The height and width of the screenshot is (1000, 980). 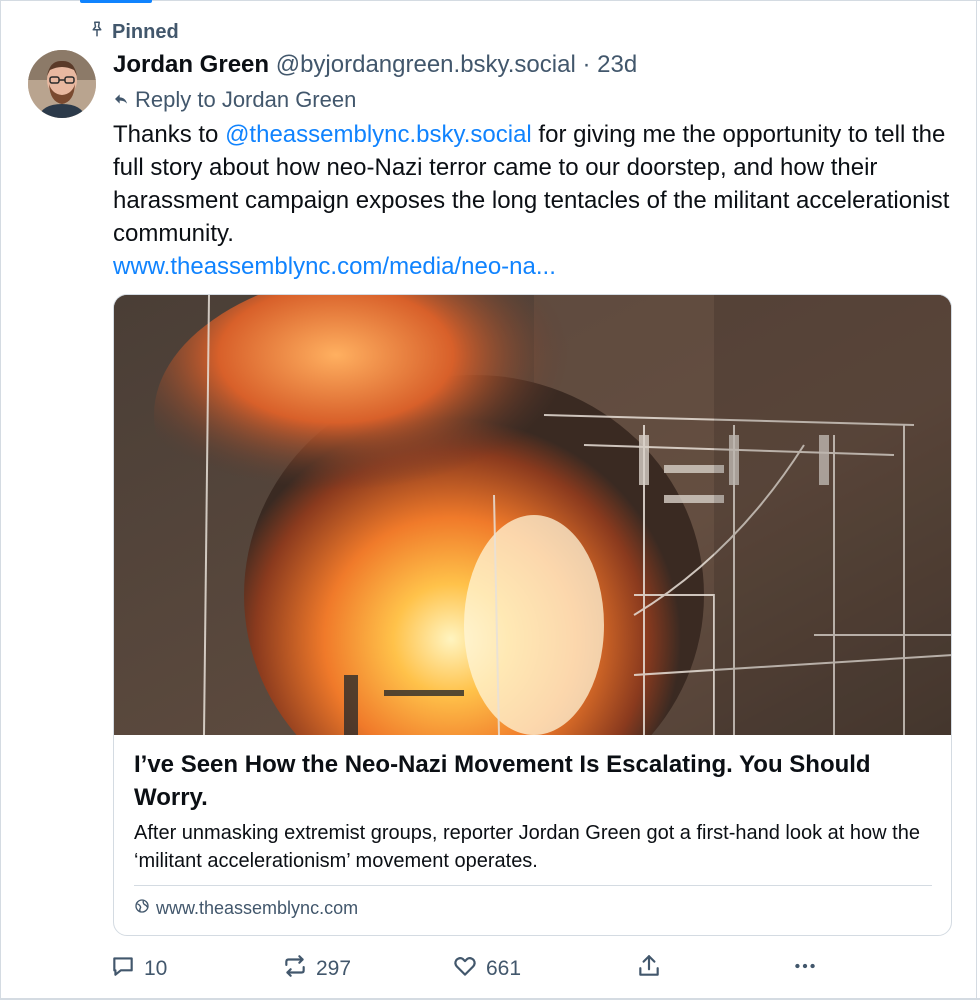 What do you see at coordinates (142, 908) in the screenshot?
I see `globe-icon` at bounding box center [142, 908].